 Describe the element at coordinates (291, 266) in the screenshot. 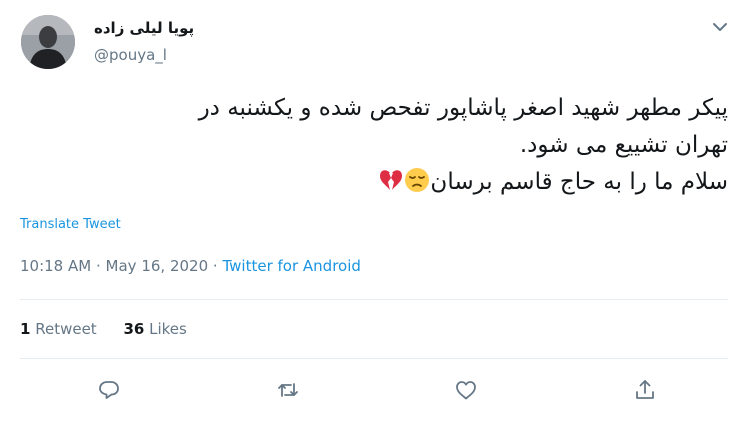

I see `tweet-source-link: Twitter for Android` at that location.